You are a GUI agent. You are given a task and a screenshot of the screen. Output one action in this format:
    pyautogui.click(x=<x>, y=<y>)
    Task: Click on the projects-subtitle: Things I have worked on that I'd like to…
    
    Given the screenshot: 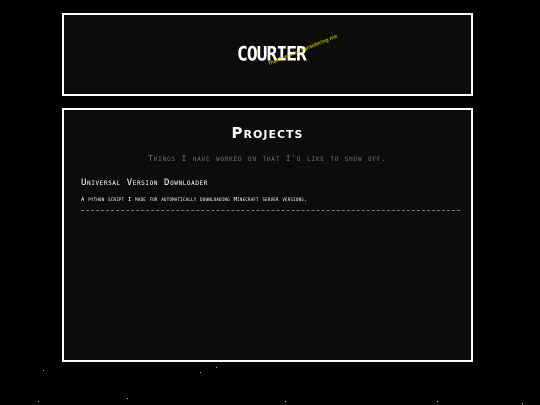 What is the action you would take?
    pyautogui.click(x=267, y=158)
    